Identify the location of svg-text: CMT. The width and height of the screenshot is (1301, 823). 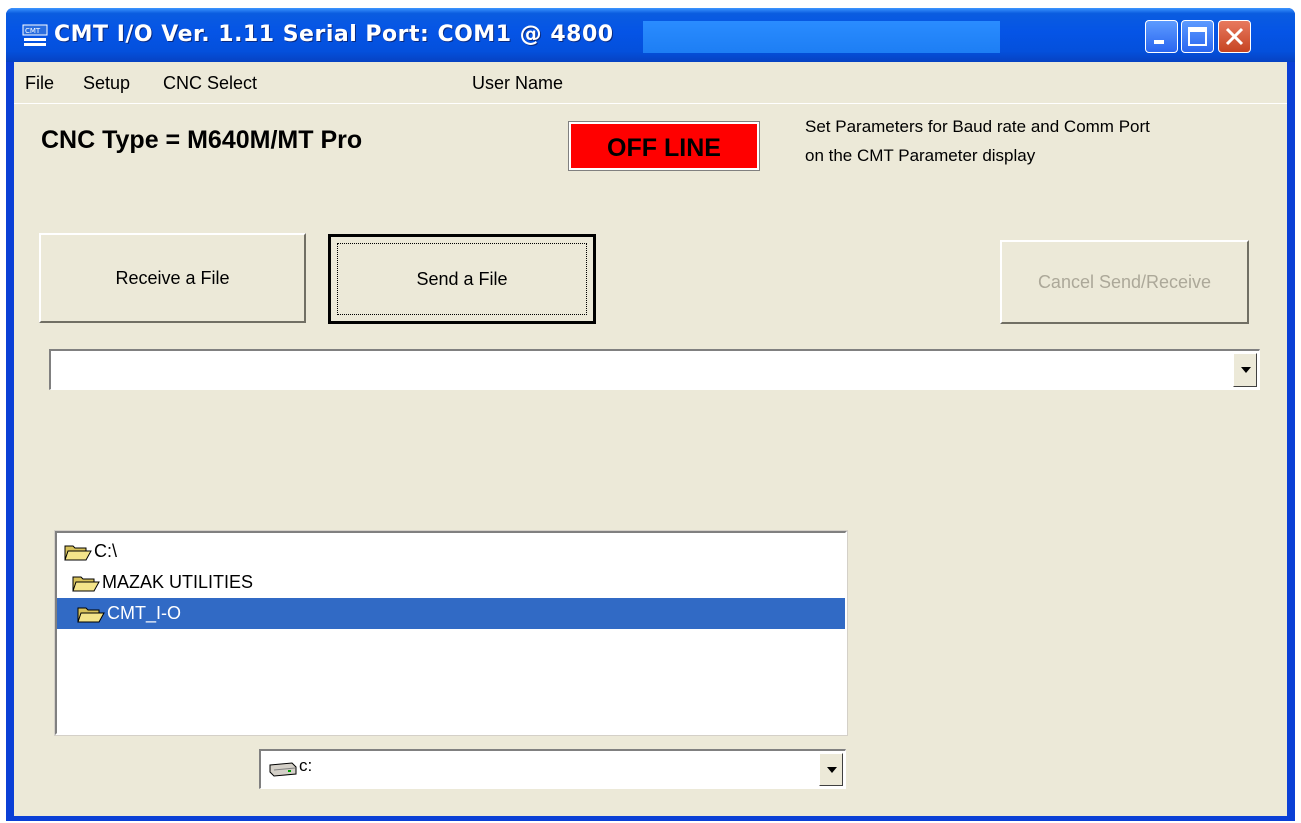
(33, 31).